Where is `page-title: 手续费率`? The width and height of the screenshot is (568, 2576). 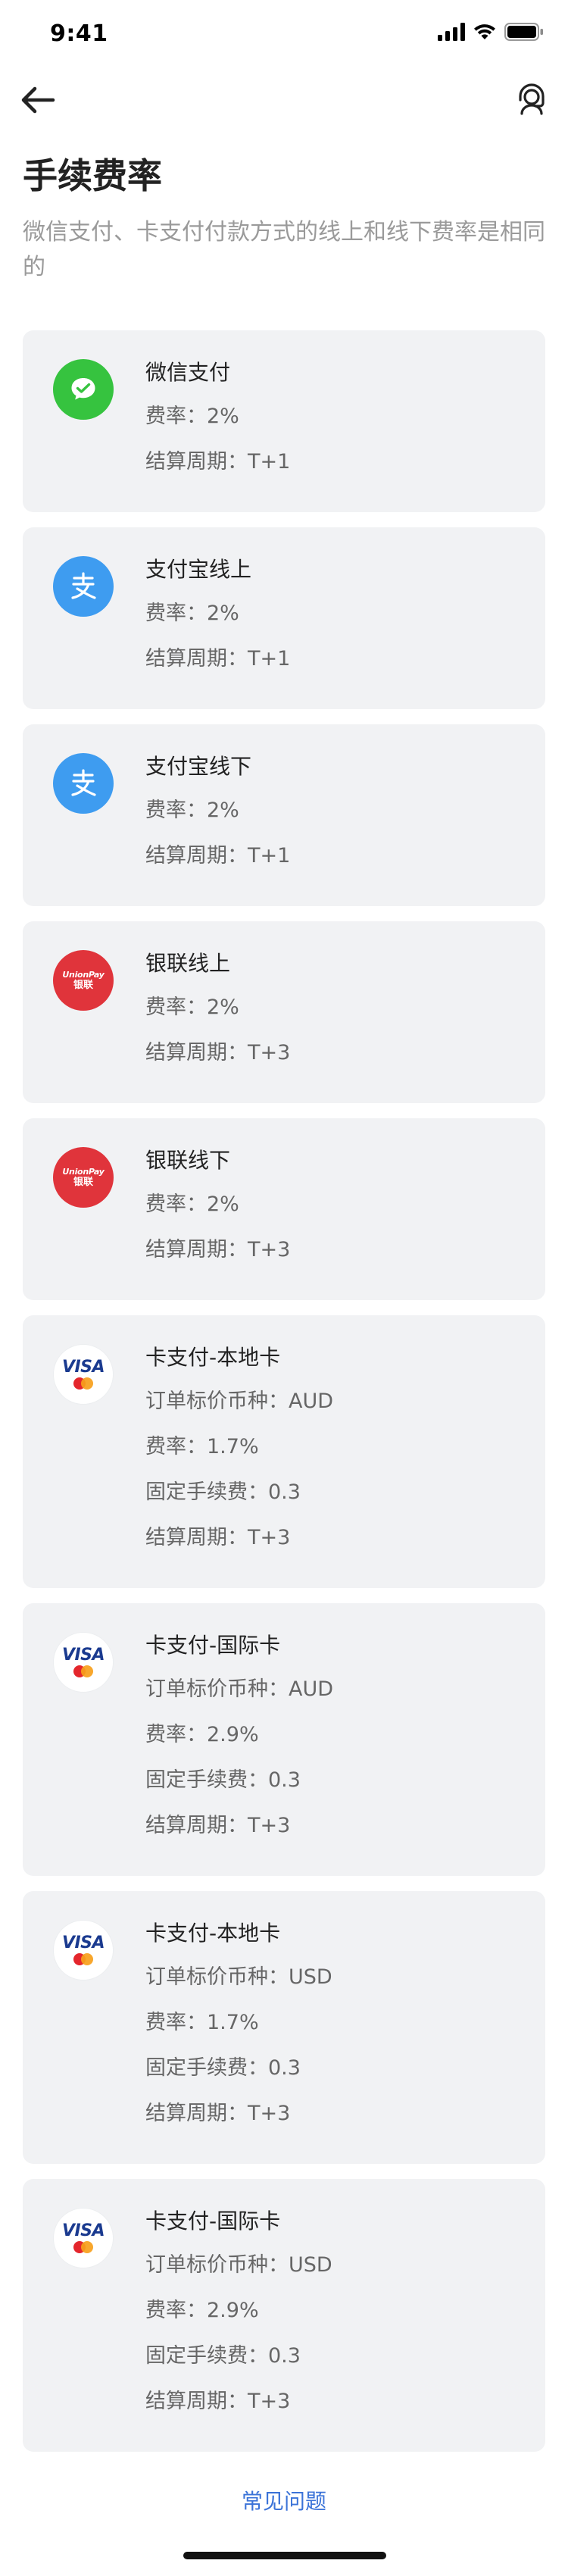 page-title: 手续费率 is located at coordinates (92, 175).